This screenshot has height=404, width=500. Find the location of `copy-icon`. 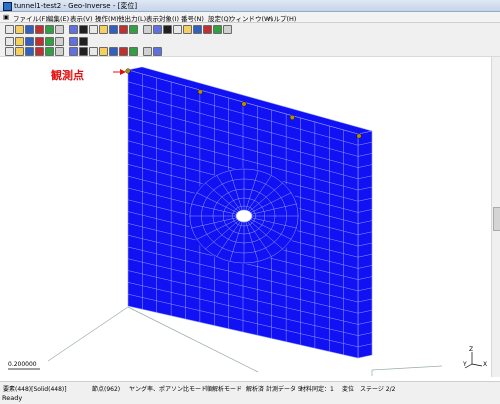

copy-icon is located at coordinates (59, 29).